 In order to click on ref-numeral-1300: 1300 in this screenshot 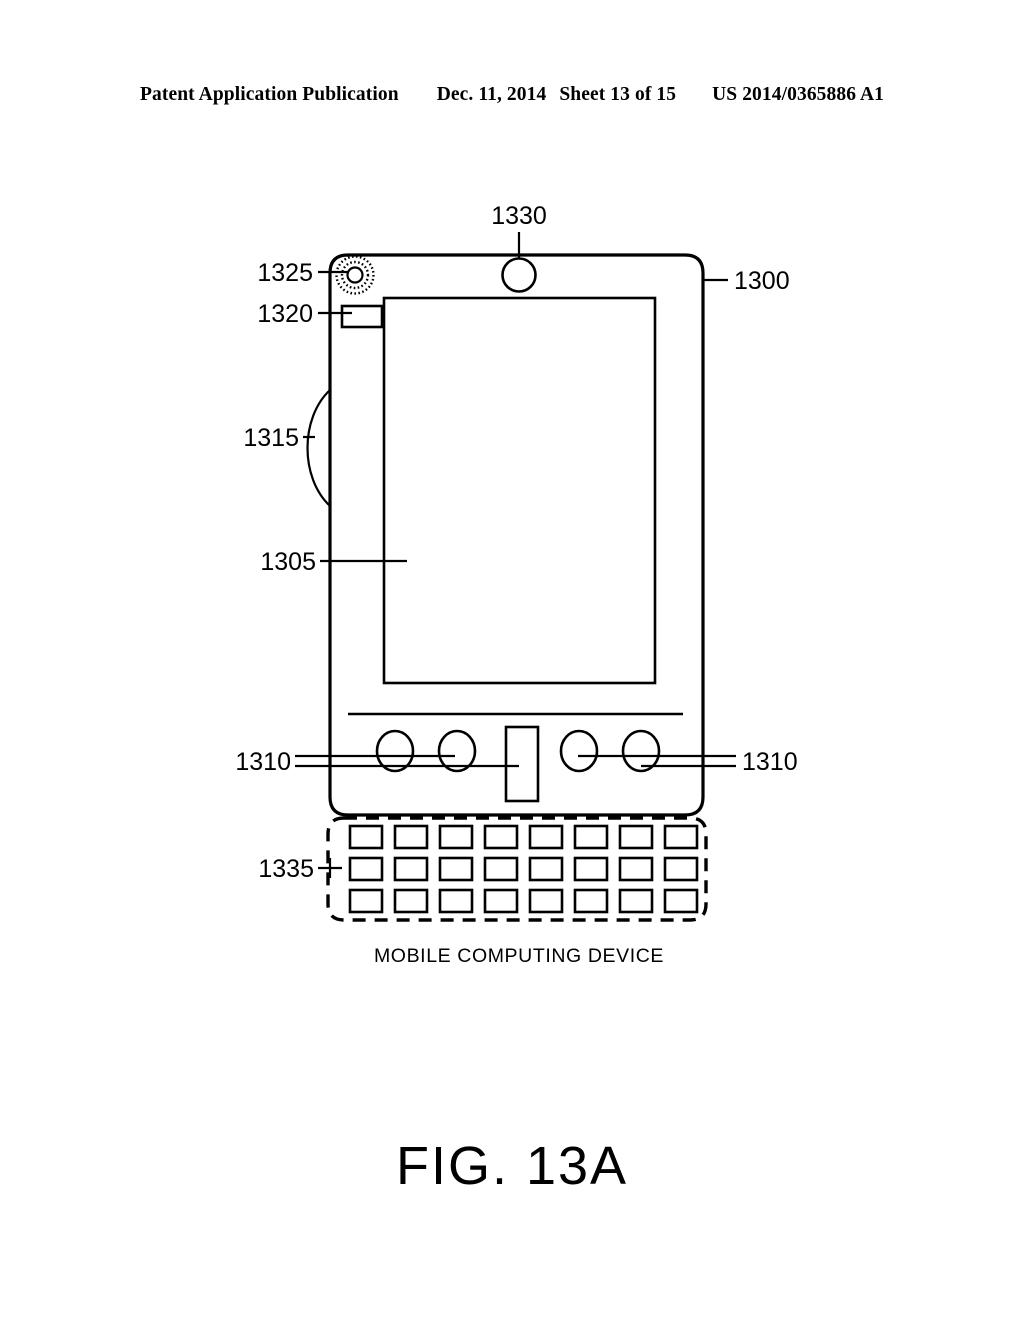, I will do `click(762, 281)`.